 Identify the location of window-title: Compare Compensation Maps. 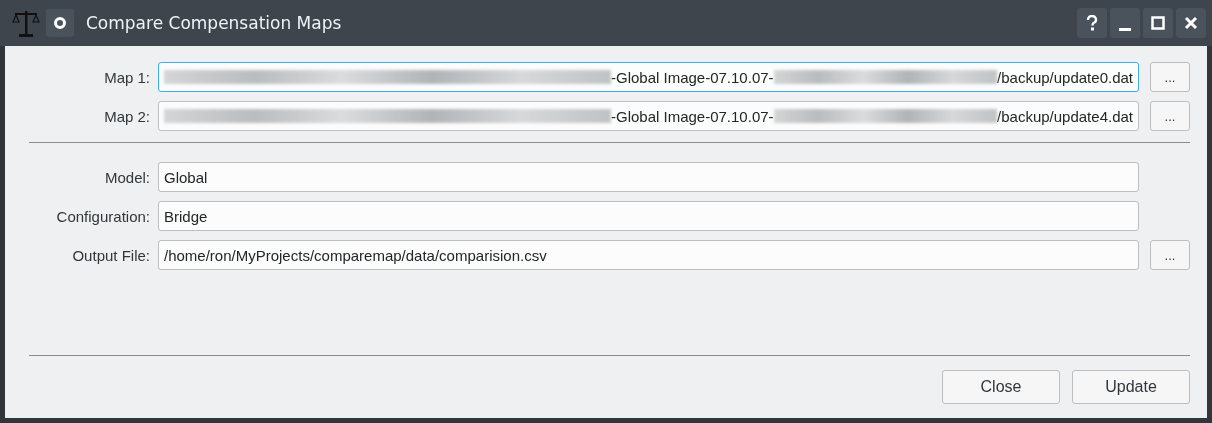
(214, 23).